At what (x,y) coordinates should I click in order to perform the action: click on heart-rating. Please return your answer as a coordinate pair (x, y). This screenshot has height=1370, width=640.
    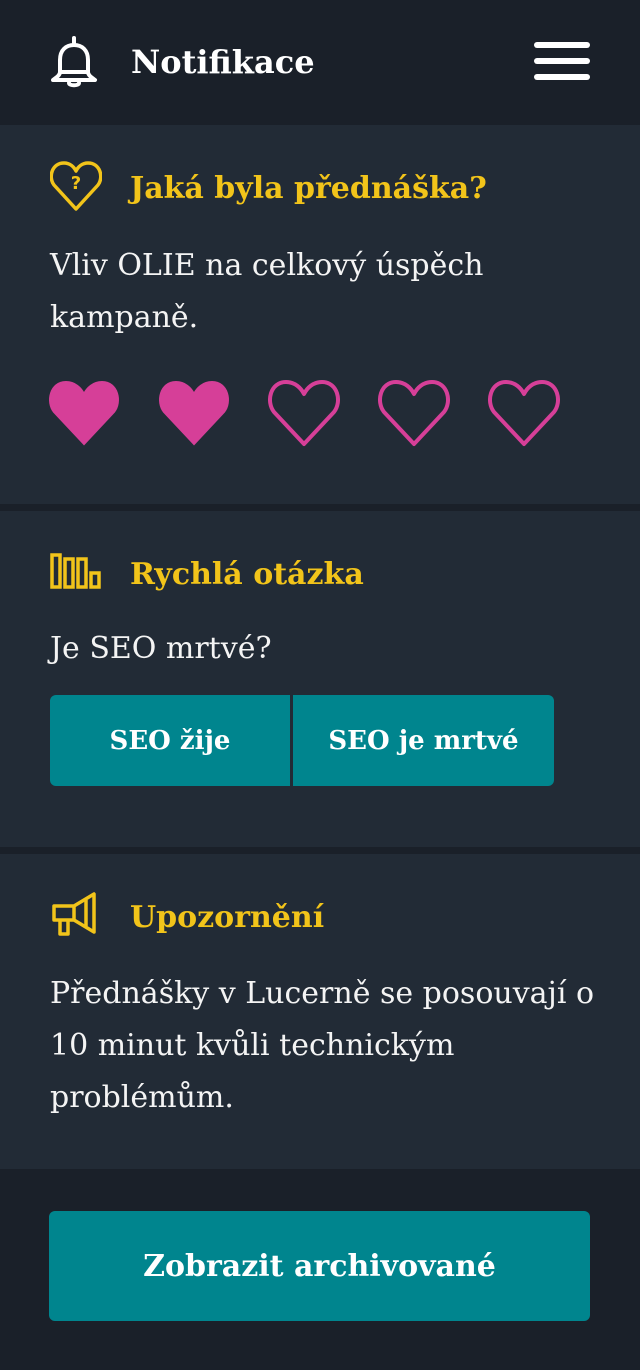
    Looking at the image, I should click on (318, 414).